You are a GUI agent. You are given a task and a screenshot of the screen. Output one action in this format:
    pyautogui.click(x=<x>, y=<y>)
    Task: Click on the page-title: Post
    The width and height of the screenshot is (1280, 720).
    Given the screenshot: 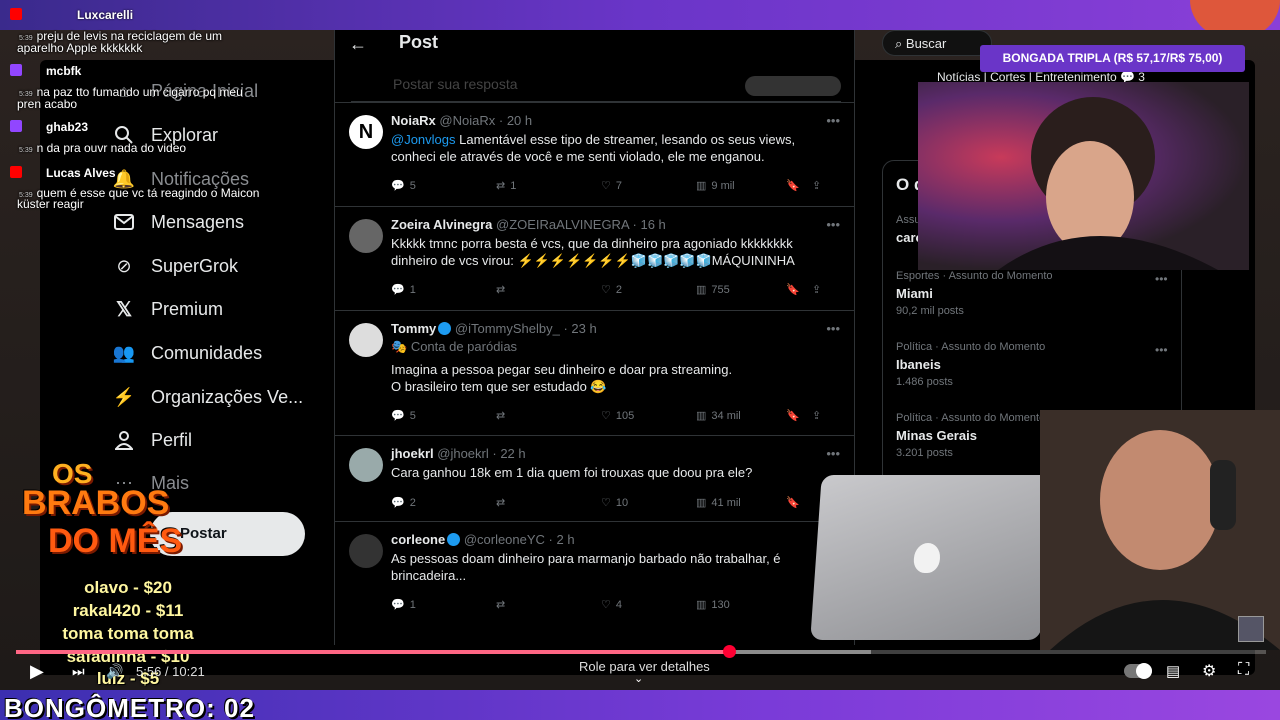 What is the action you would take?
    pyautogui.click(x=419, y=42)
    